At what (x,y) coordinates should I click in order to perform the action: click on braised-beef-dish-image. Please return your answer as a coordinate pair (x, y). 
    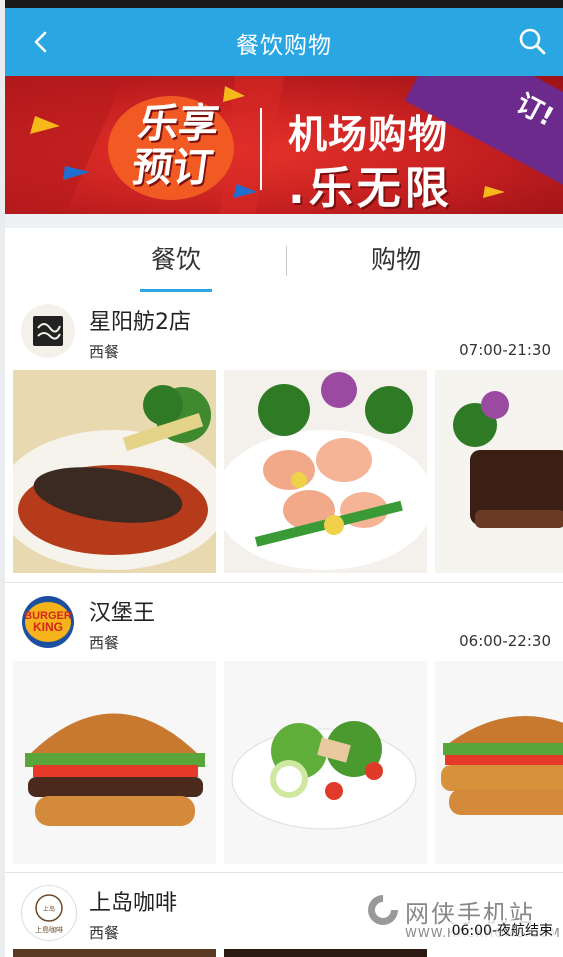
    Looking at the image, I should click on (499, 471).